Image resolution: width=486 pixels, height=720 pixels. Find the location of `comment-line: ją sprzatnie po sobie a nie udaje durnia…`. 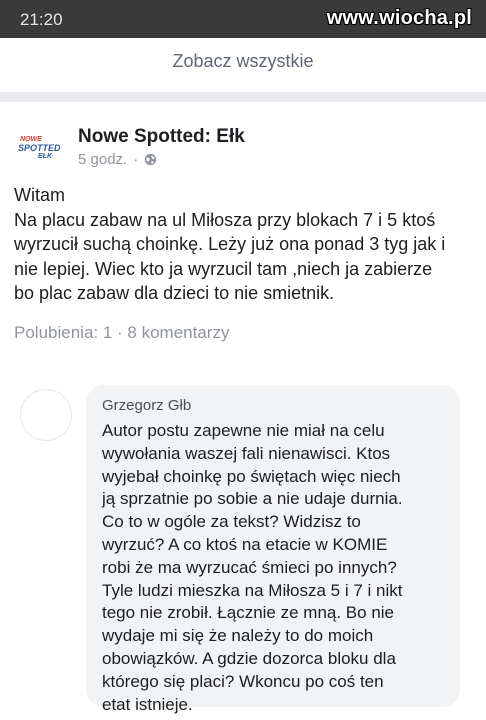

comment-line: ją sprzatnie po sobie a nie udaje durnia… is located at coordinates (252, 499).